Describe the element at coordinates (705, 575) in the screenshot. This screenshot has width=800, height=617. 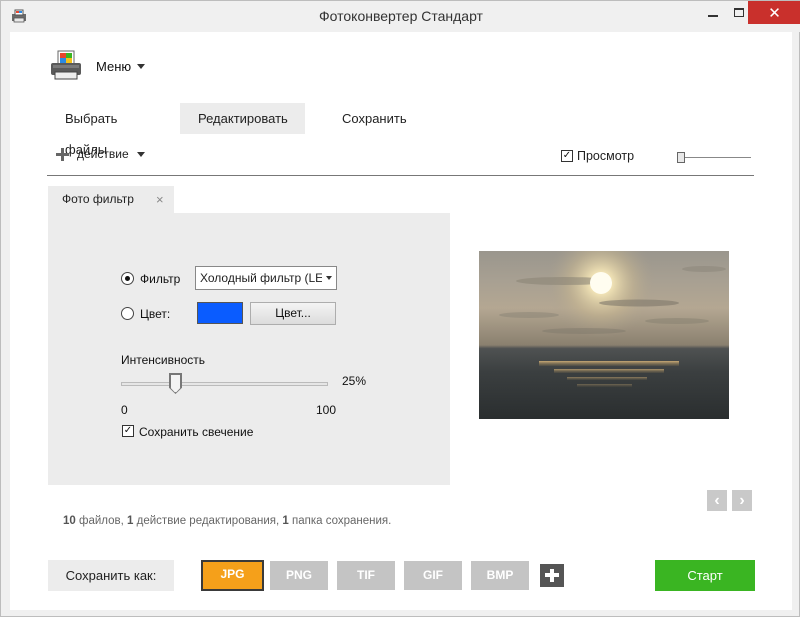
I see `start-button: Старт` at that location.